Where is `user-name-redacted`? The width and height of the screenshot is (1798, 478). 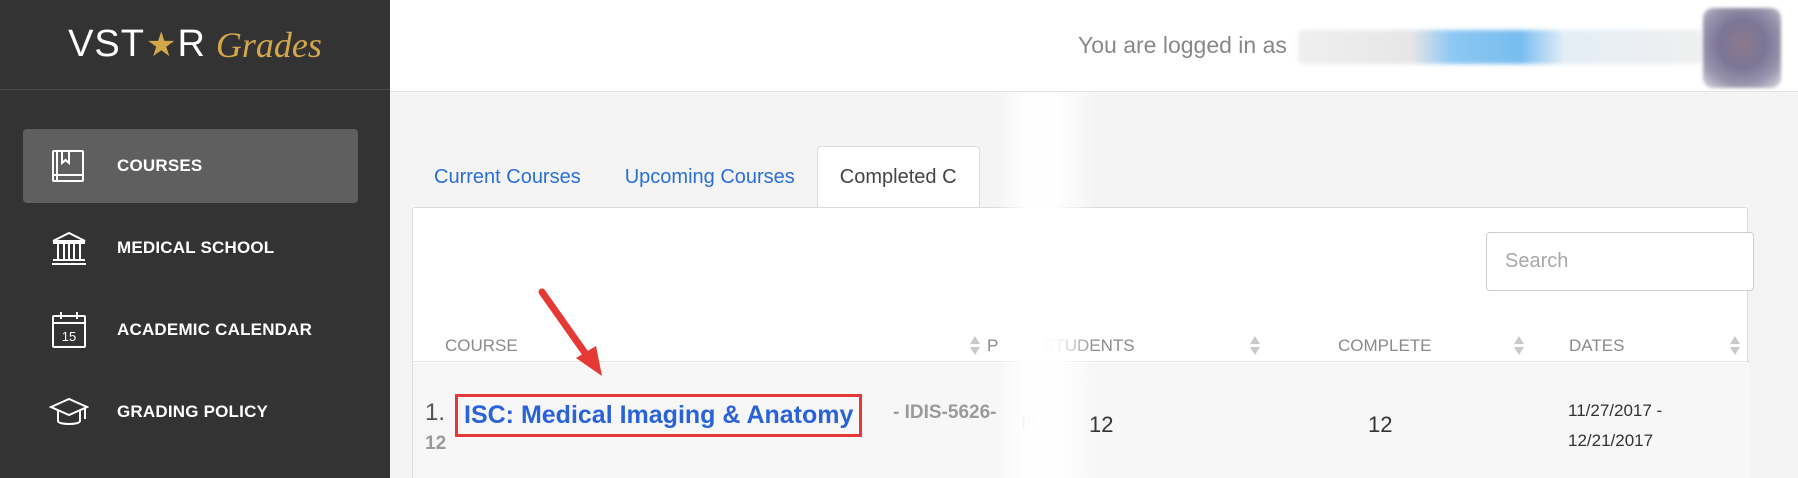 user-name-redacted is located at coordinates (1500, 47).